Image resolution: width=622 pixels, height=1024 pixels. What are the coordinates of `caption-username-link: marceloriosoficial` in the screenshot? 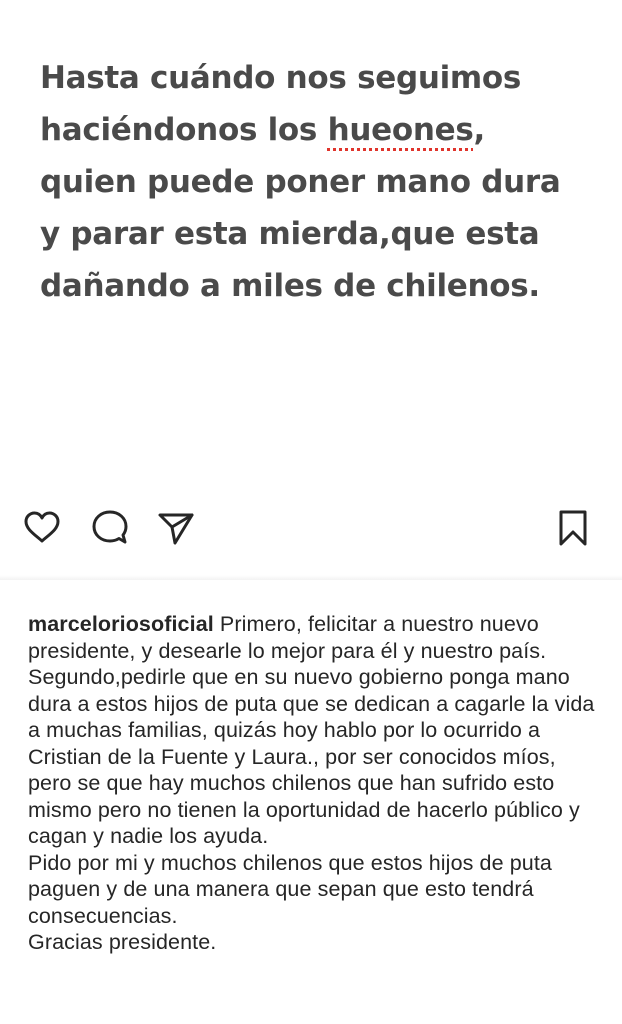 It's located at (121, 624).